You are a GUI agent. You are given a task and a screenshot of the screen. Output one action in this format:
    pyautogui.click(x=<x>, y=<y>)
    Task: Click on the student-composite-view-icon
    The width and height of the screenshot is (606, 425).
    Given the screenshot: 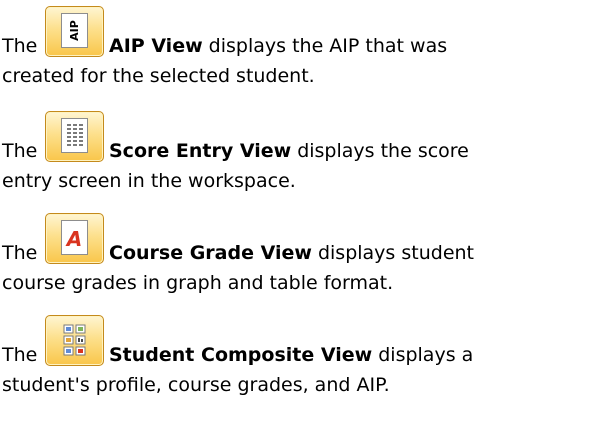 What is the action you would take?
    pyautogui.click(x=74, y=340)
    